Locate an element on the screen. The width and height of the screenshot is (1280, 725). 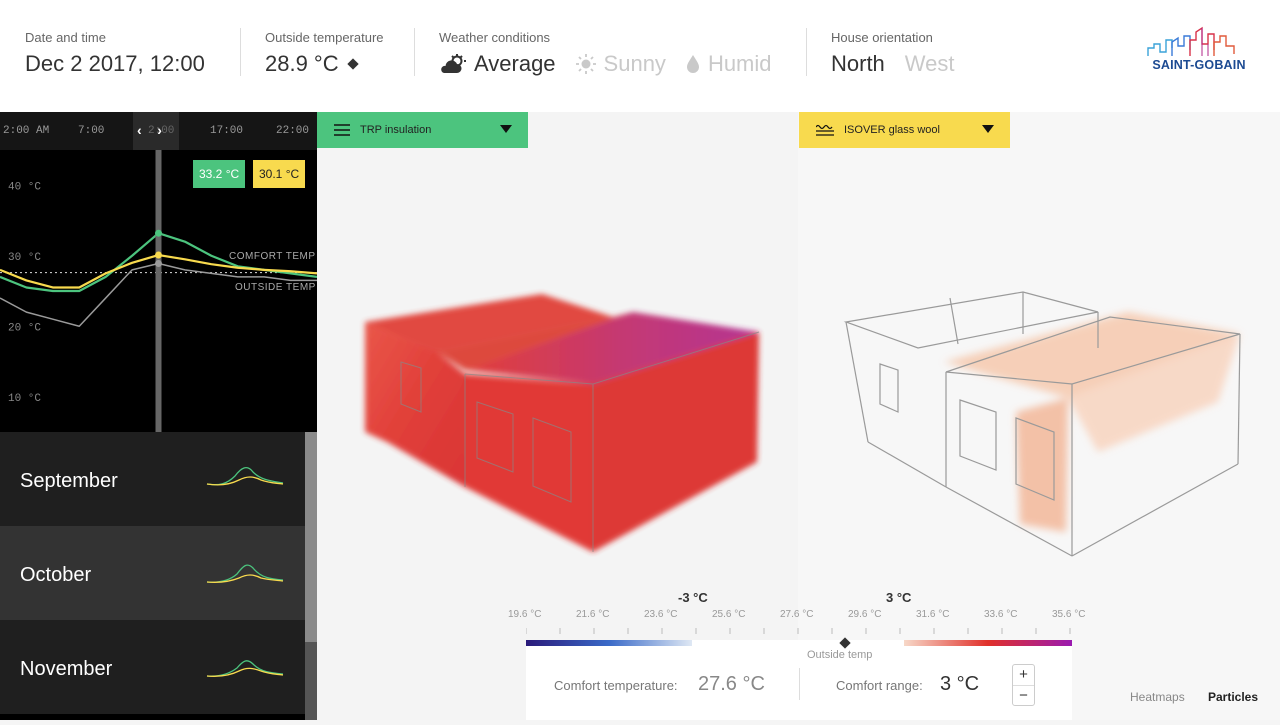
timeline-tick: 7:00 is located at coordinates (91, 131).